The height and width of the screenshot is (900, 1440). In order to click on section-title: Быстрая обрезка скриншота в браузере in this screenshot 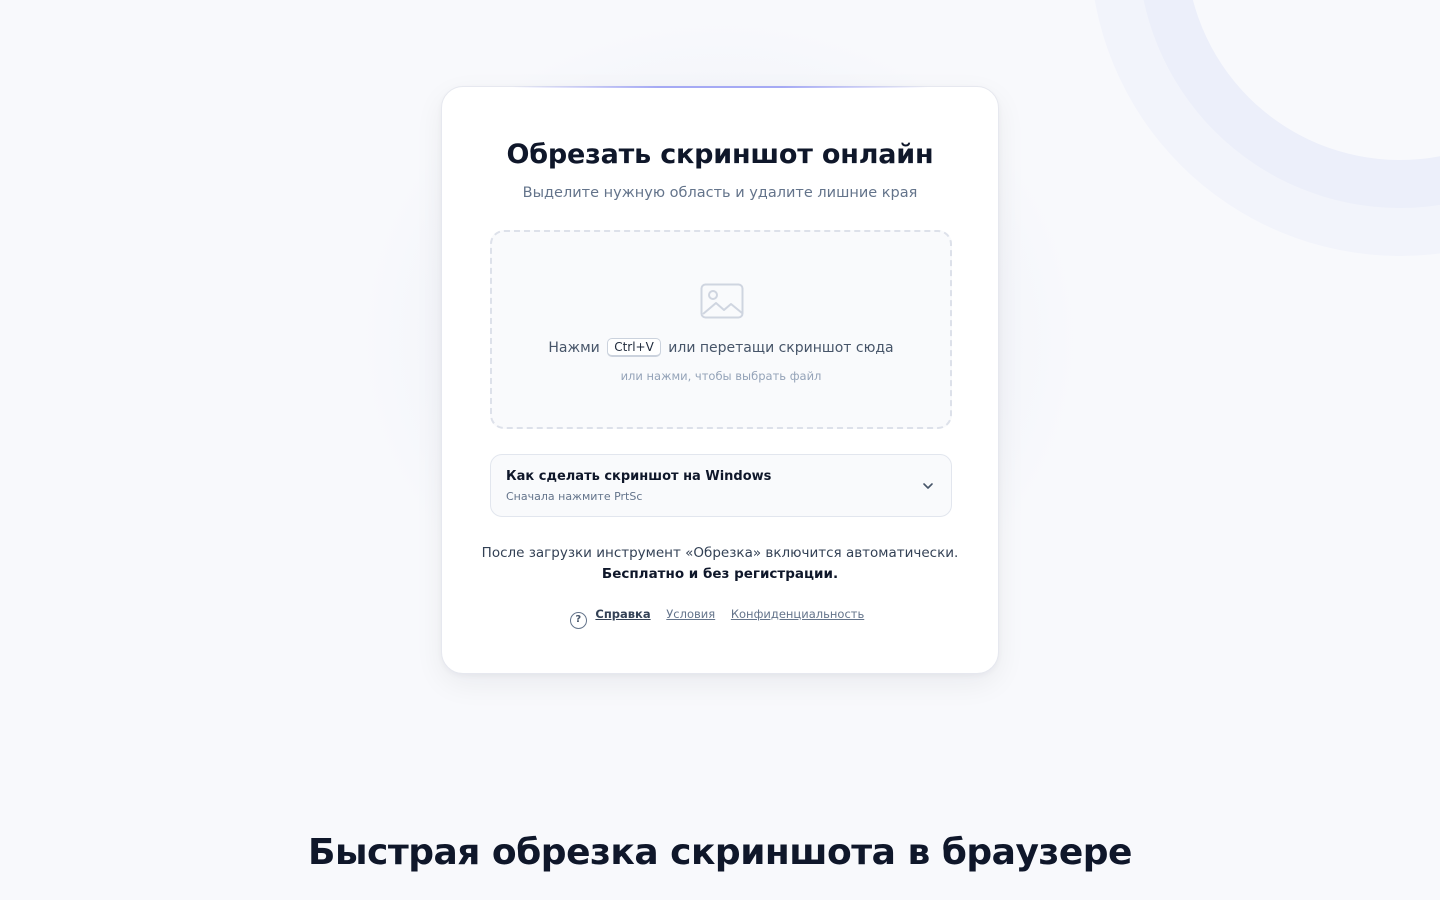, I will do `click(720, 852)`.